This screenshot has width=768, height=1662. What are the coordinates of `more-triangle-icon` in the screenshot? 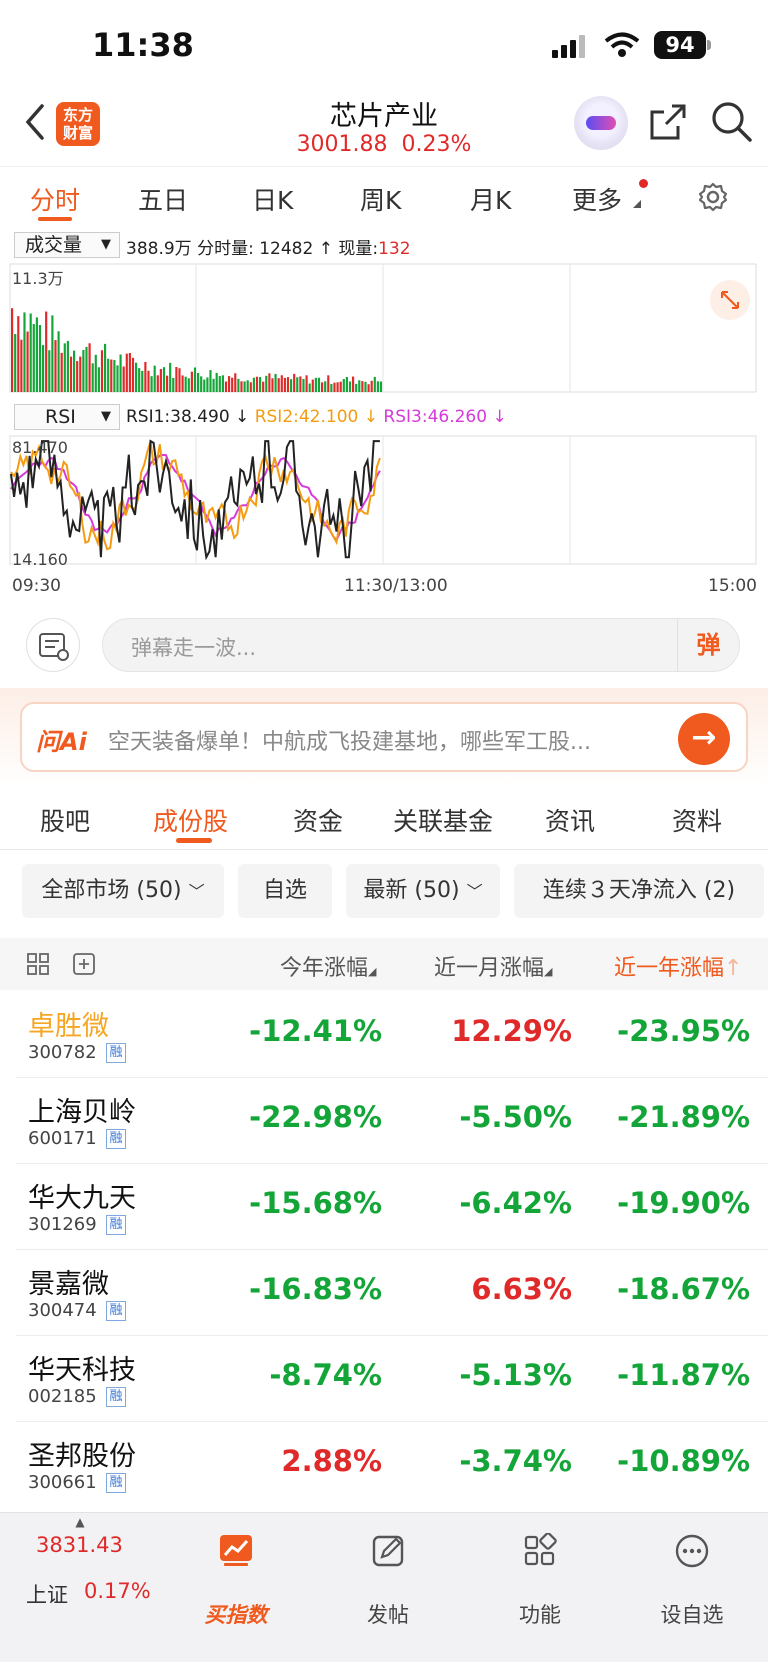 It's located at (637, 204).